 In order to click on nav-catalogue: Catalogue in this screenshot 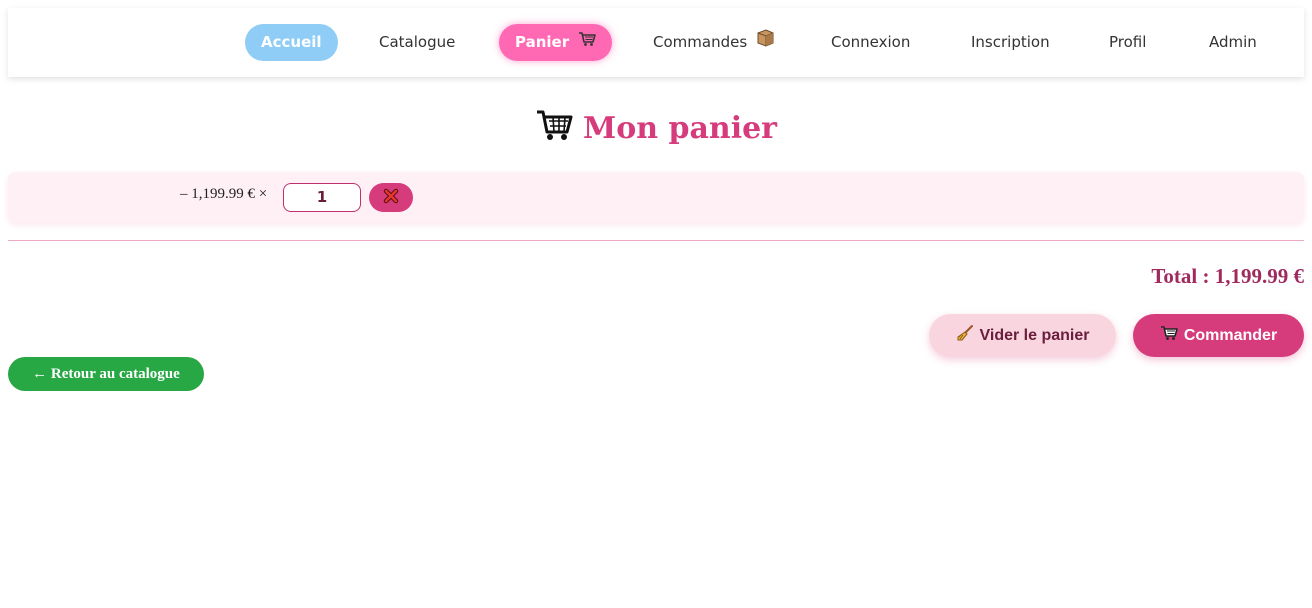, I will do `click(417, 42)`.